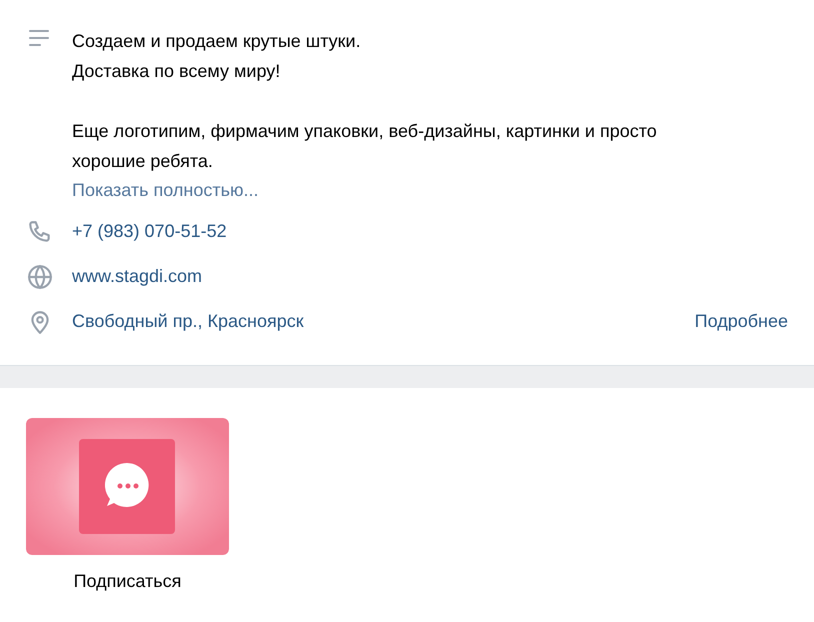 The height and width of the screenshot is (622, 814). I want to click on text-lines-icon, so click(40, 38).